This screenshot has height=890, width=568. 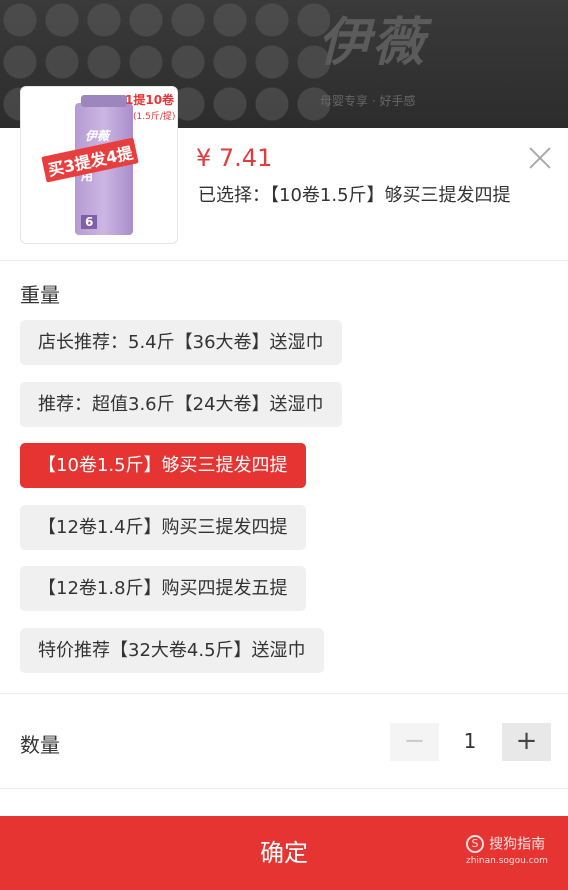 I want to click on thumb-badge-main: 1提10卷, so click(x=150, y=100).